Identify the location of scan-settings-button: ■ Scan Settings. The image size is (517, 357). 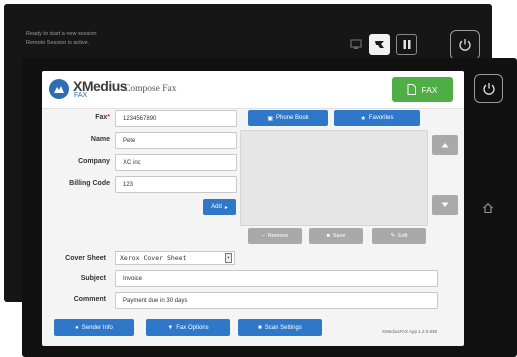
(280, 327).